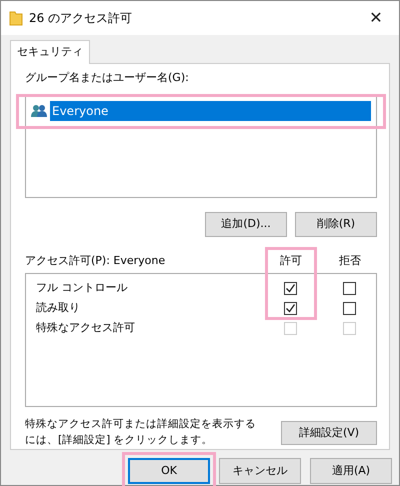  What do you see at coordinates (350, 260) in the screenshot?
I see `column-header: 拒否` at bounding box center [350, 260].